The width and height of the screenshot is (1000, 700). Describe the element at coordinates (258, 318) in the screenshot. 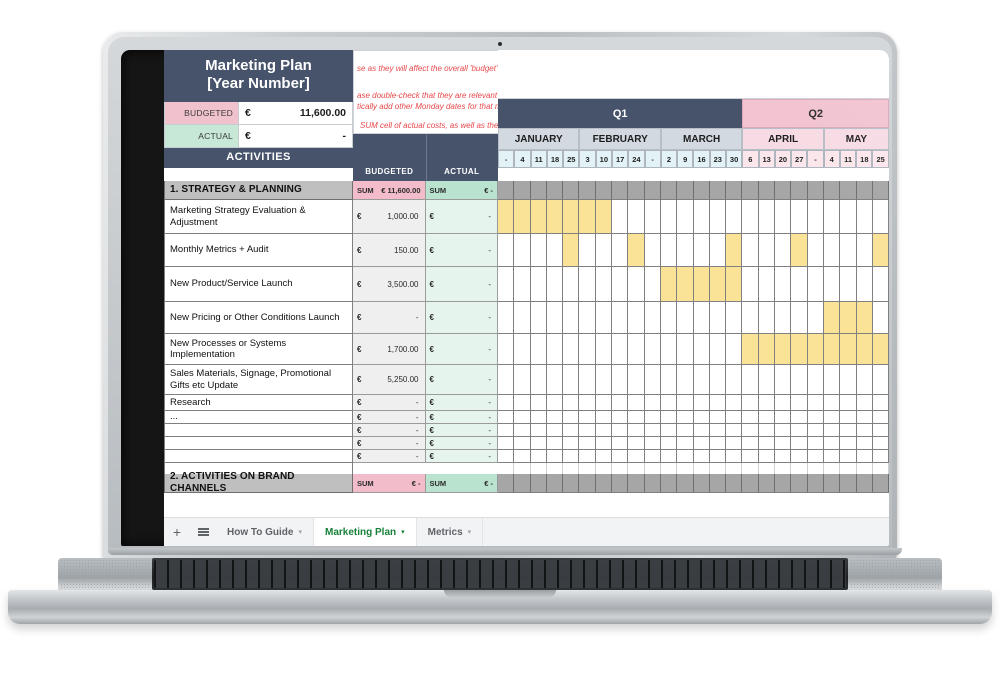

I see `activity-cell: New Pricing or Other Conditions Launch` at that location.